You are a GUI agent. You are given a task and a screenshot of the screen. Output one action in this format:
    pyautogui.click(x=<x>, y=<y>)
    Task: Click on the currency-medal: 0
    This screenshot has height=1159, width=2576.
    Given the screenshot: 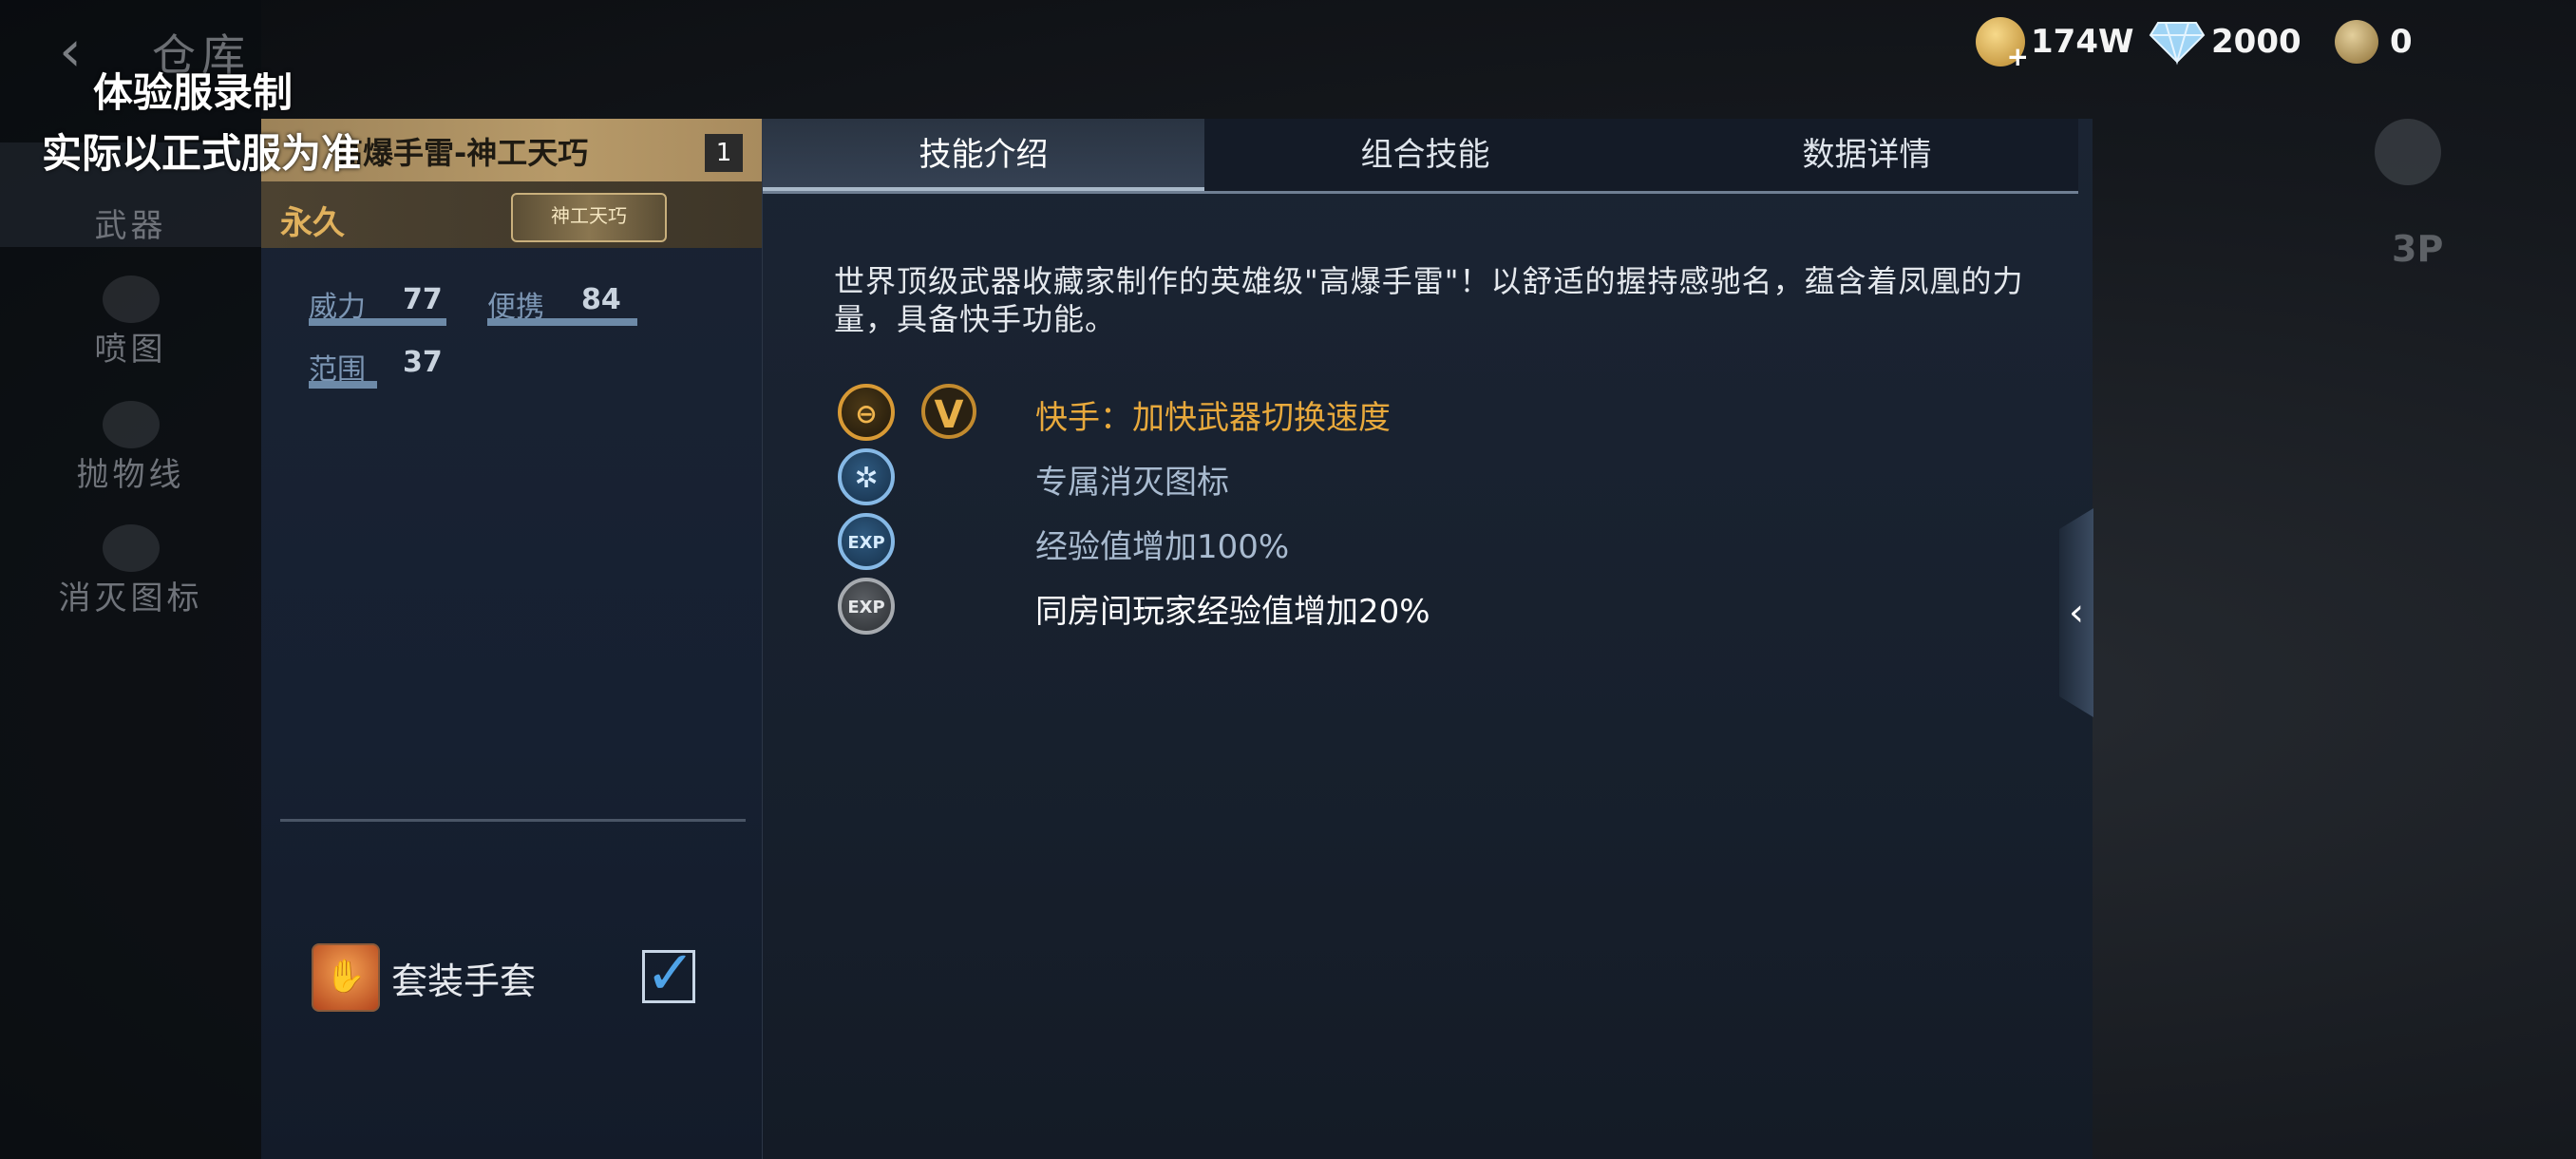 What is the action you would take?
    pyautogui.click(x=2374, y=41)
    